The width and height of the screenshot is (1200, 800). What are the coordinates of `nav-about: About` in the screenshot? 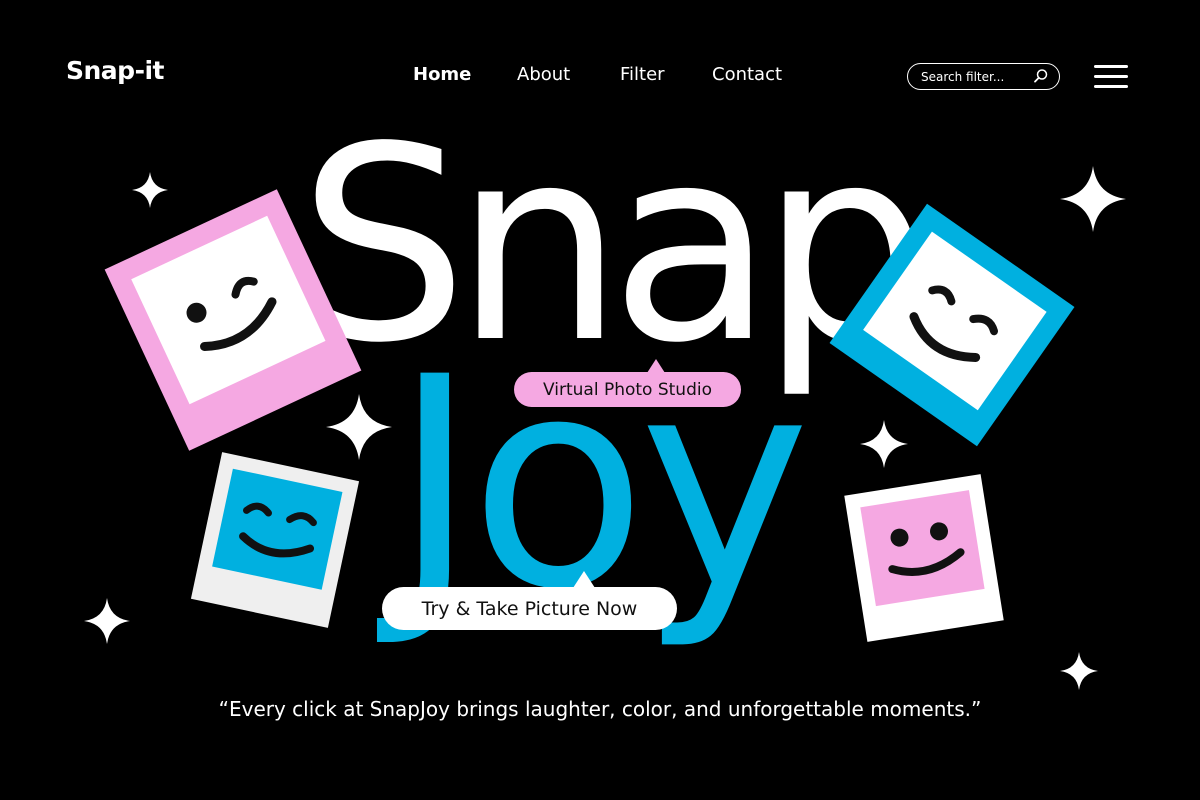 It's located at (543, 74).